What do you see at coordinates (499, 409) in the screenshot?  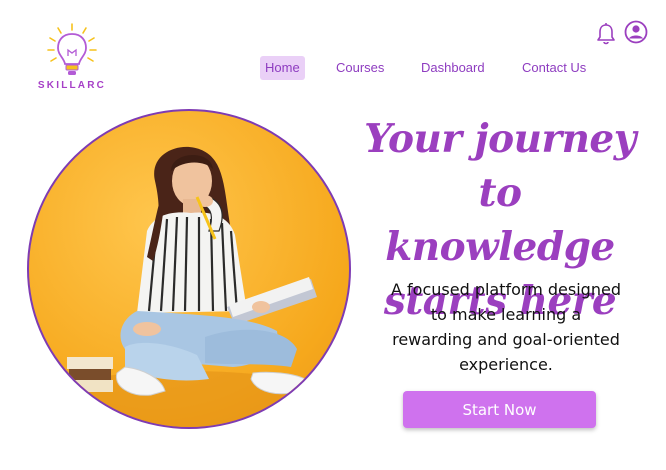 I see `start-now-button: Start Now` at bounding box center [499, 409].